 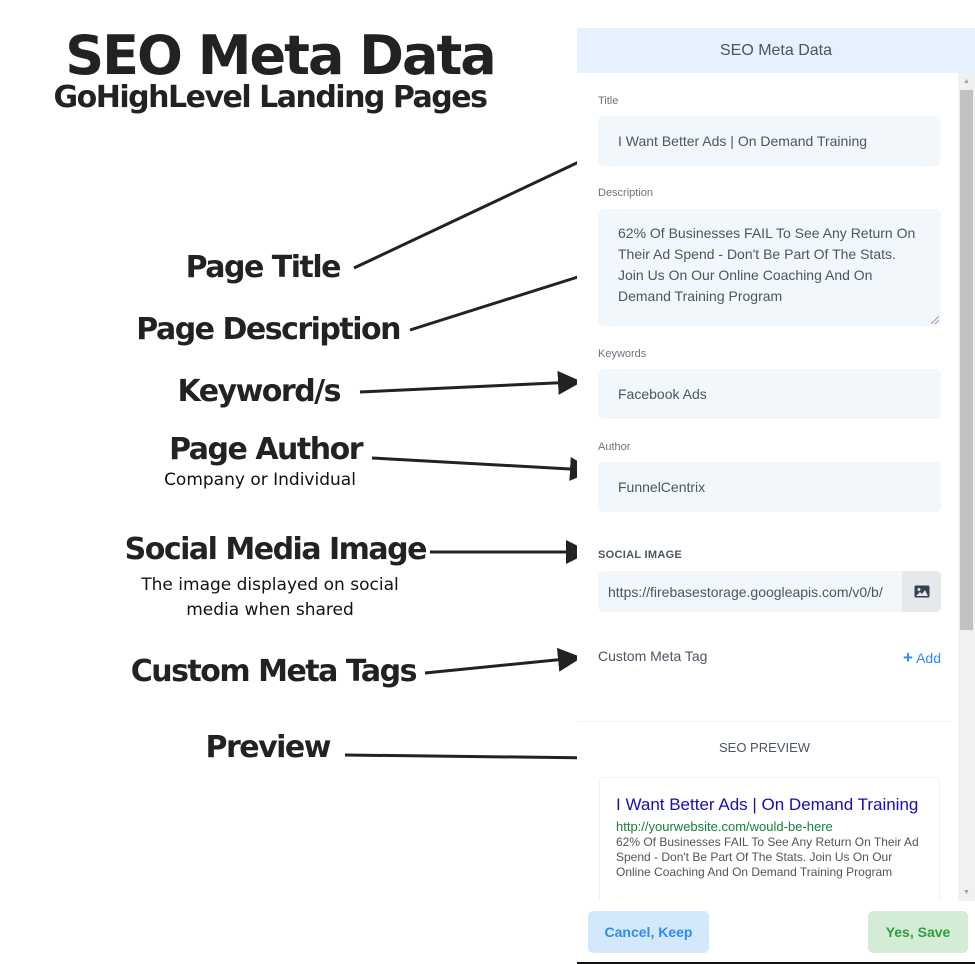 What do you see at coordinates (614, 447) in the screenshot?
I see `author-label: Author` at bounding box center [614, 447].